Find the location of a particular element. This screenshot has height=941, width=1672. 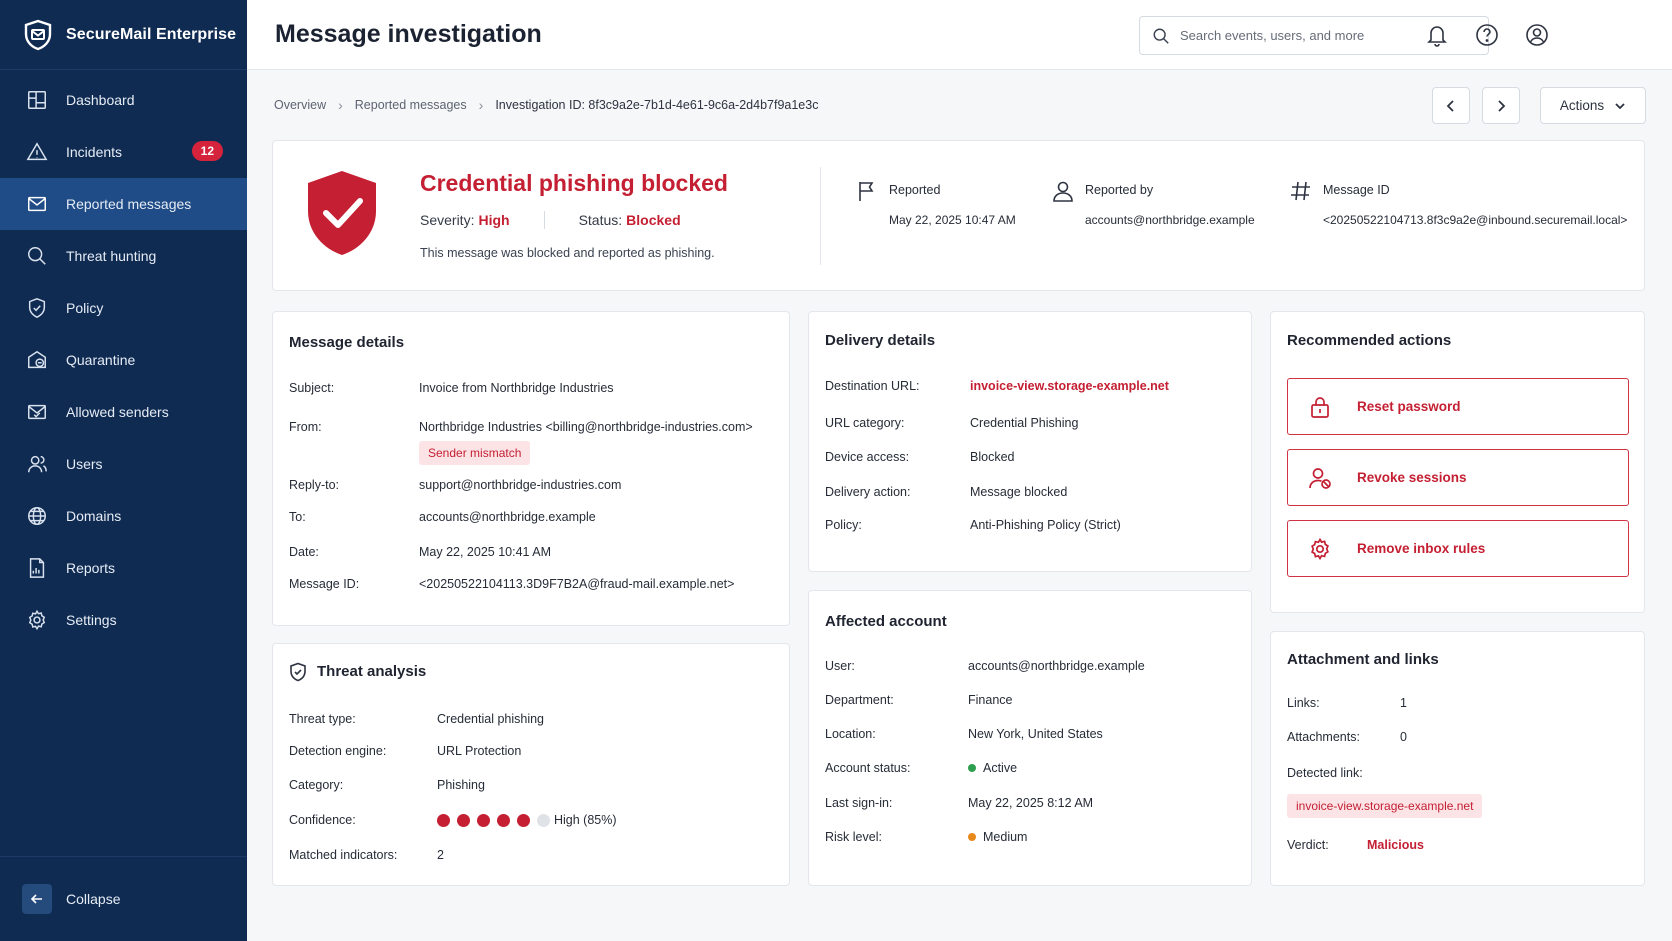

dashboard-icon is located at coordinates (37, 100).